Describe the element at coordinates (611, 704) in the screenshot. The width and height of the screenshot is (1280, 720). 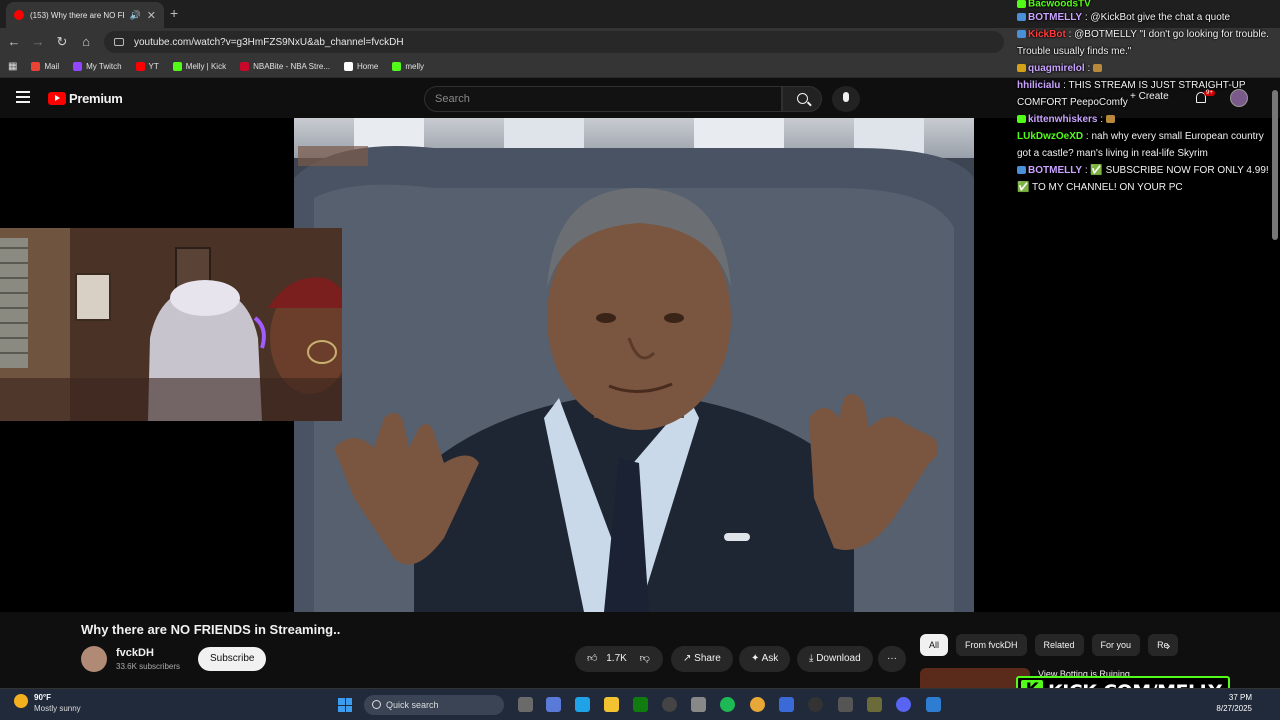
I see `file-explorer-icon` at that location.